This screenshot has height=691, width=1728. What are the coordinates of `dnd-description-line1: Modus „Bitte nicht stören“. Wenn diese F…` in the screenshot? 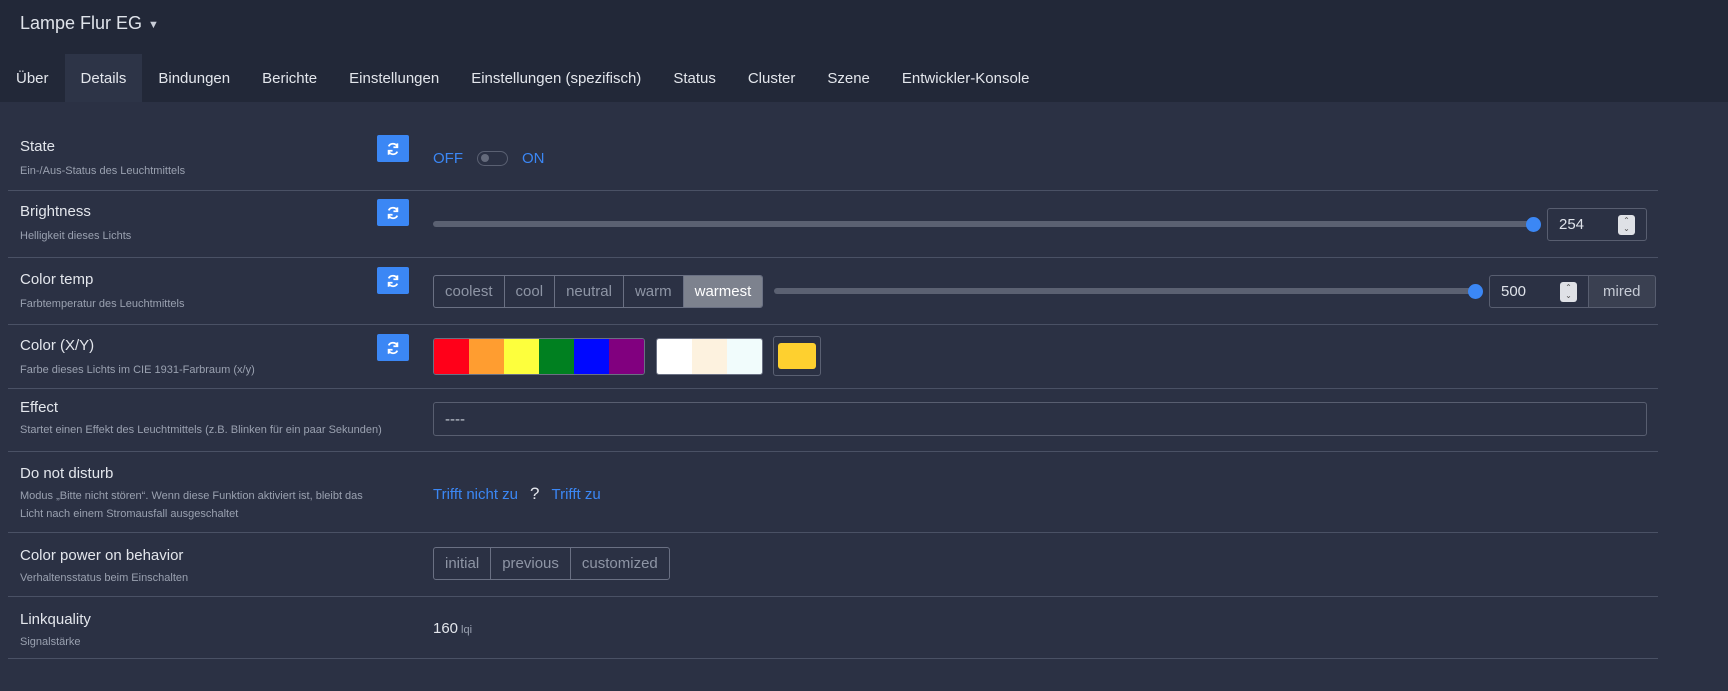 It's located at (191, 496).